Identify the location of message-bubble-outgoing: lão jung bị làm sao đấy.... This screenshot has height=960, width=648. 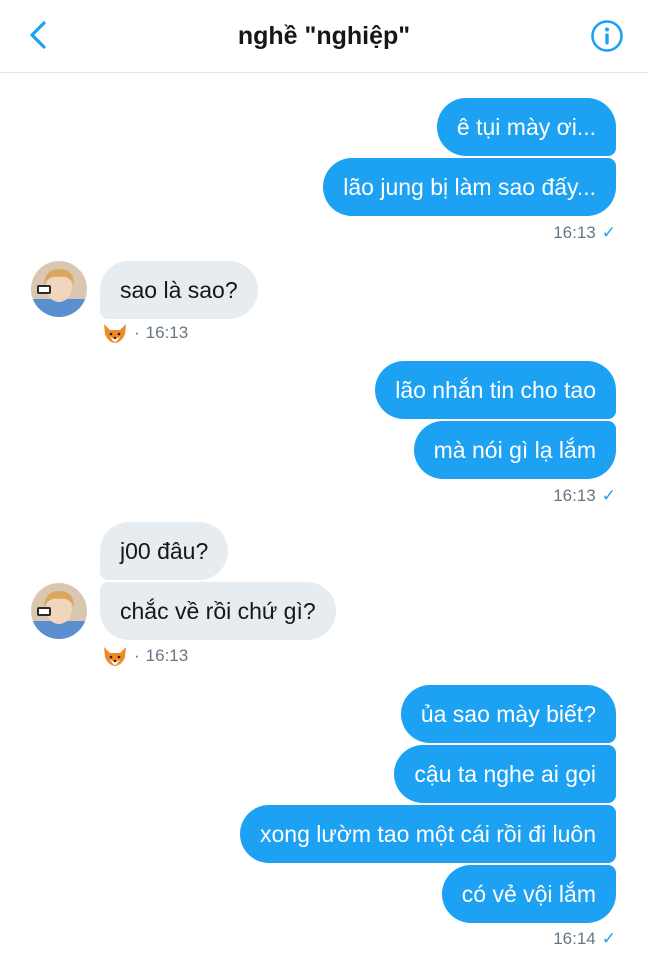
(469, 187).